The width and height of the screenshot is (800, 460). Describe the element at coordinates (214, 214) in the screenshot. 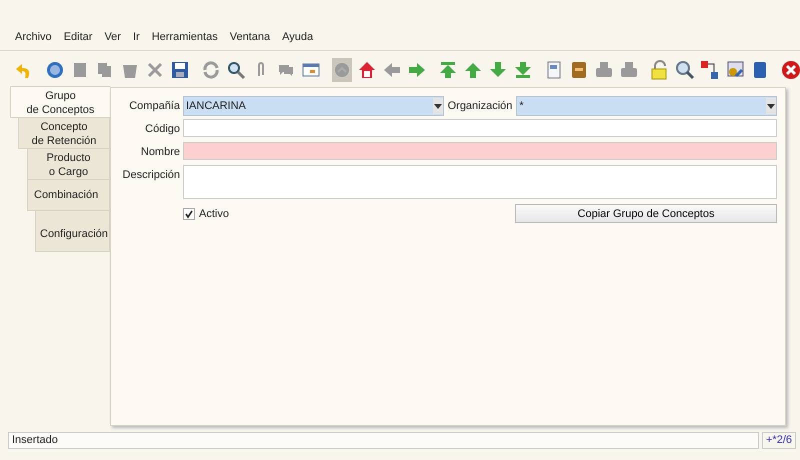

I see `checkbox-label: Activo` at that location.